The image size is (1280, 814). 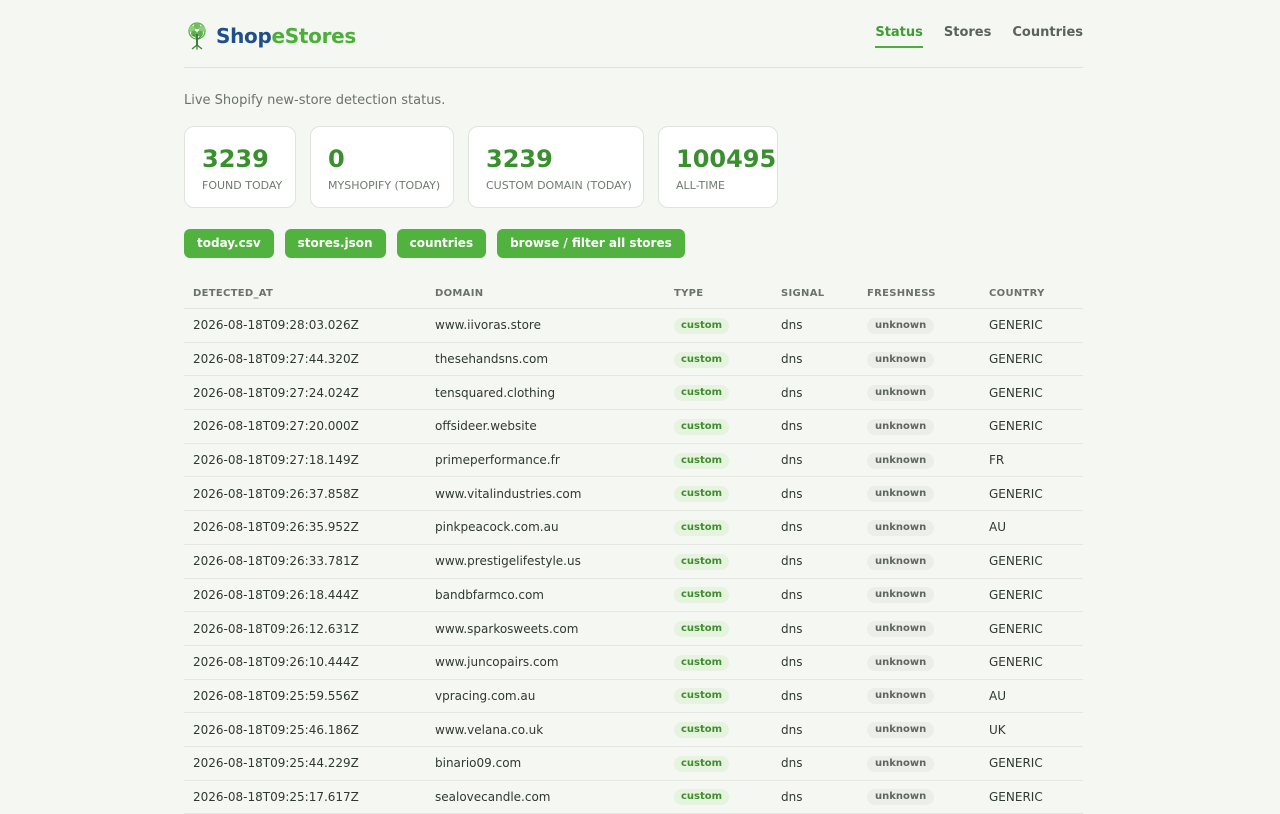 I want to click on browse-filter-button: browse / filter all stores, so click(x=591, y=243).